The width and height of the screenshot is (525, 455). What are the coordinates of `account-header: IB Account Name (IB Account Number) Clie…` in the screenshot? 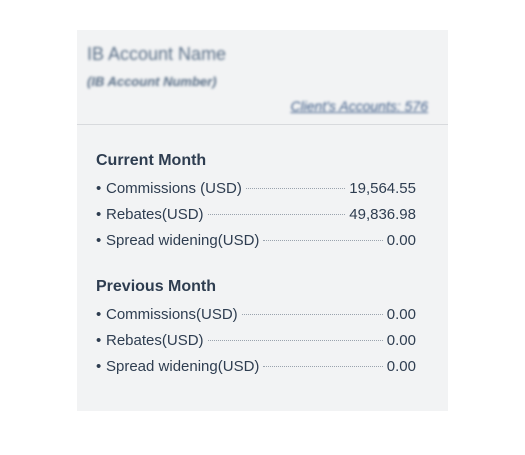 It's located at (262, 77).